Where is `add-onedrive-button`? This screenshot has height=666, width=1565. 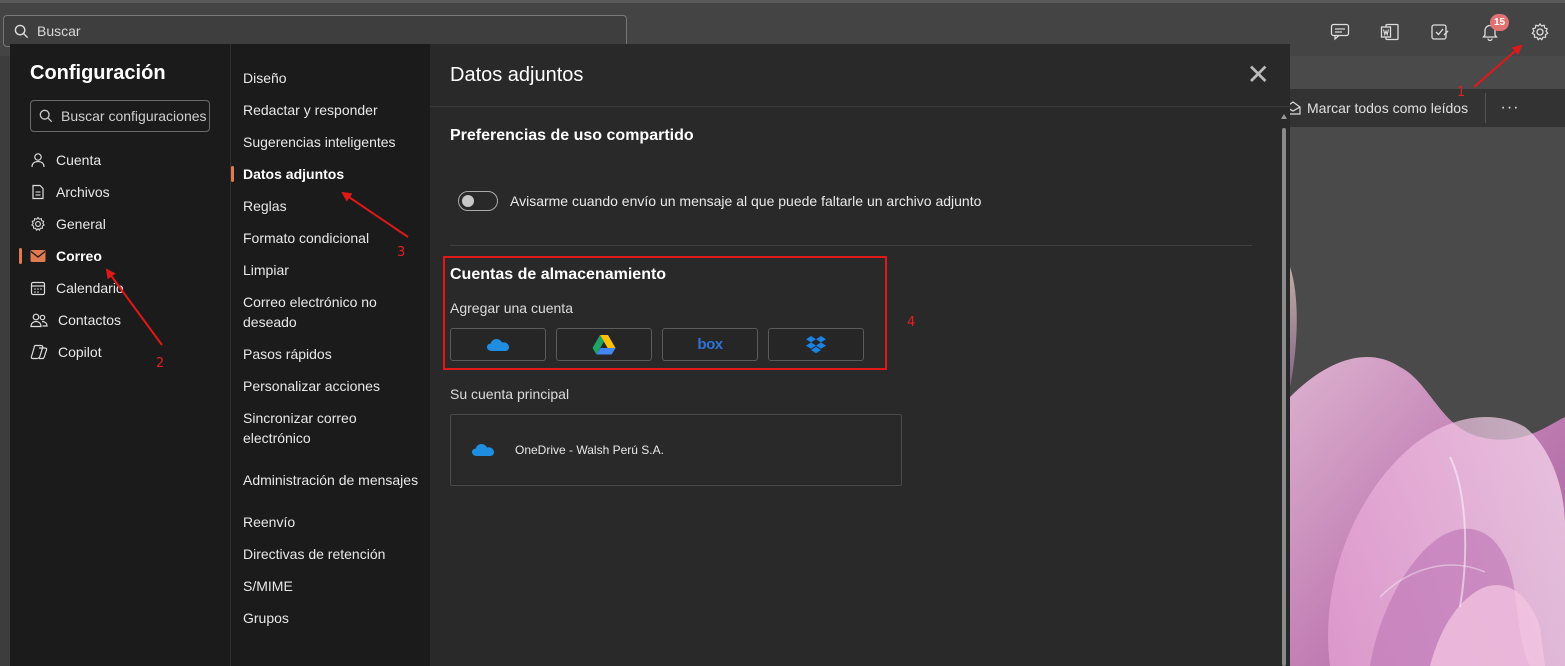 add-onedrive-button is located at coordinates (498, 344).